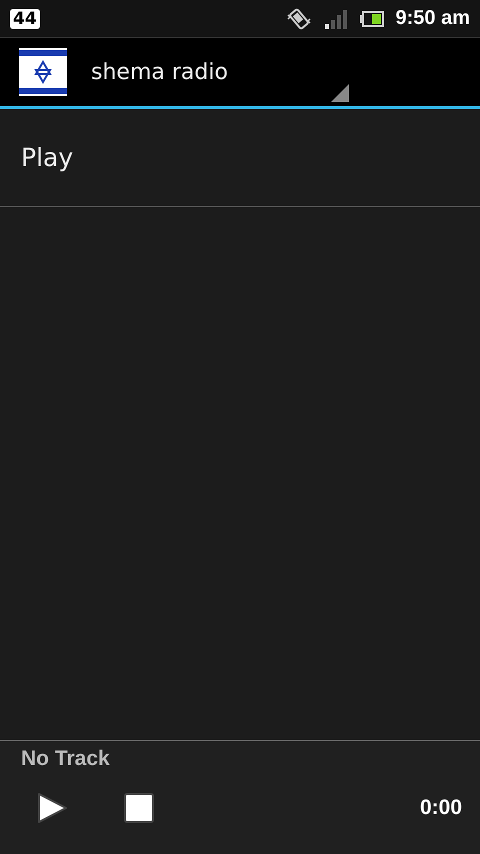 Image resolution: width=480 pixels, height=854 pixels. Describe the element at coordinates (52, 808) in the screenshot. I see `play-button` at that location.